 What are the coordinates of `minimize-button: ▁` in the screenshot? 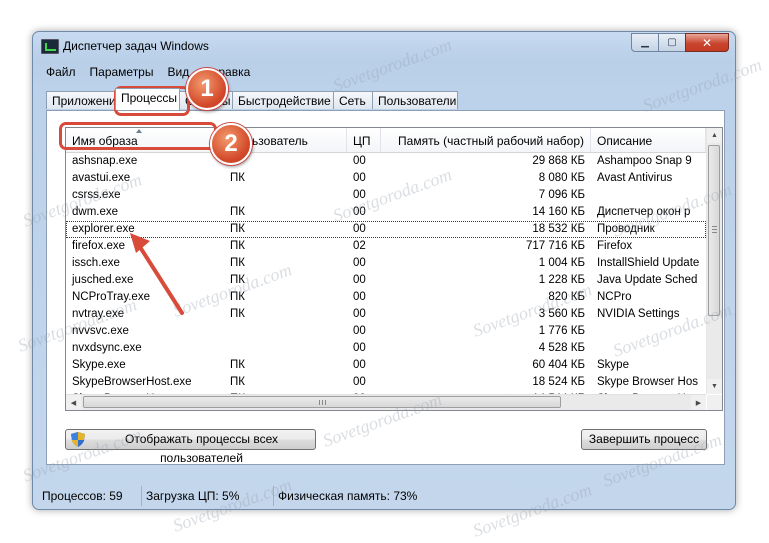 It's located at (645, 42).